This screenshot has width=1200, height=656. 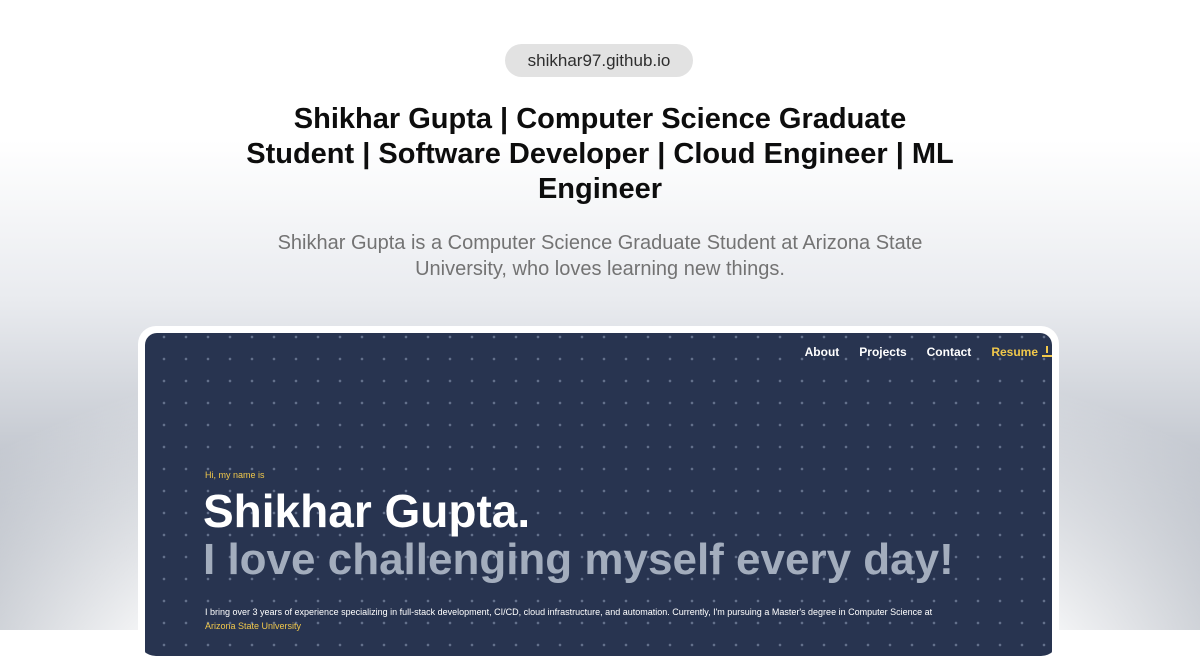 What do you see at coordinates (882, 352) in the screenshot?
I see `nav-projects: Projects` at bounding box center [882, 352].